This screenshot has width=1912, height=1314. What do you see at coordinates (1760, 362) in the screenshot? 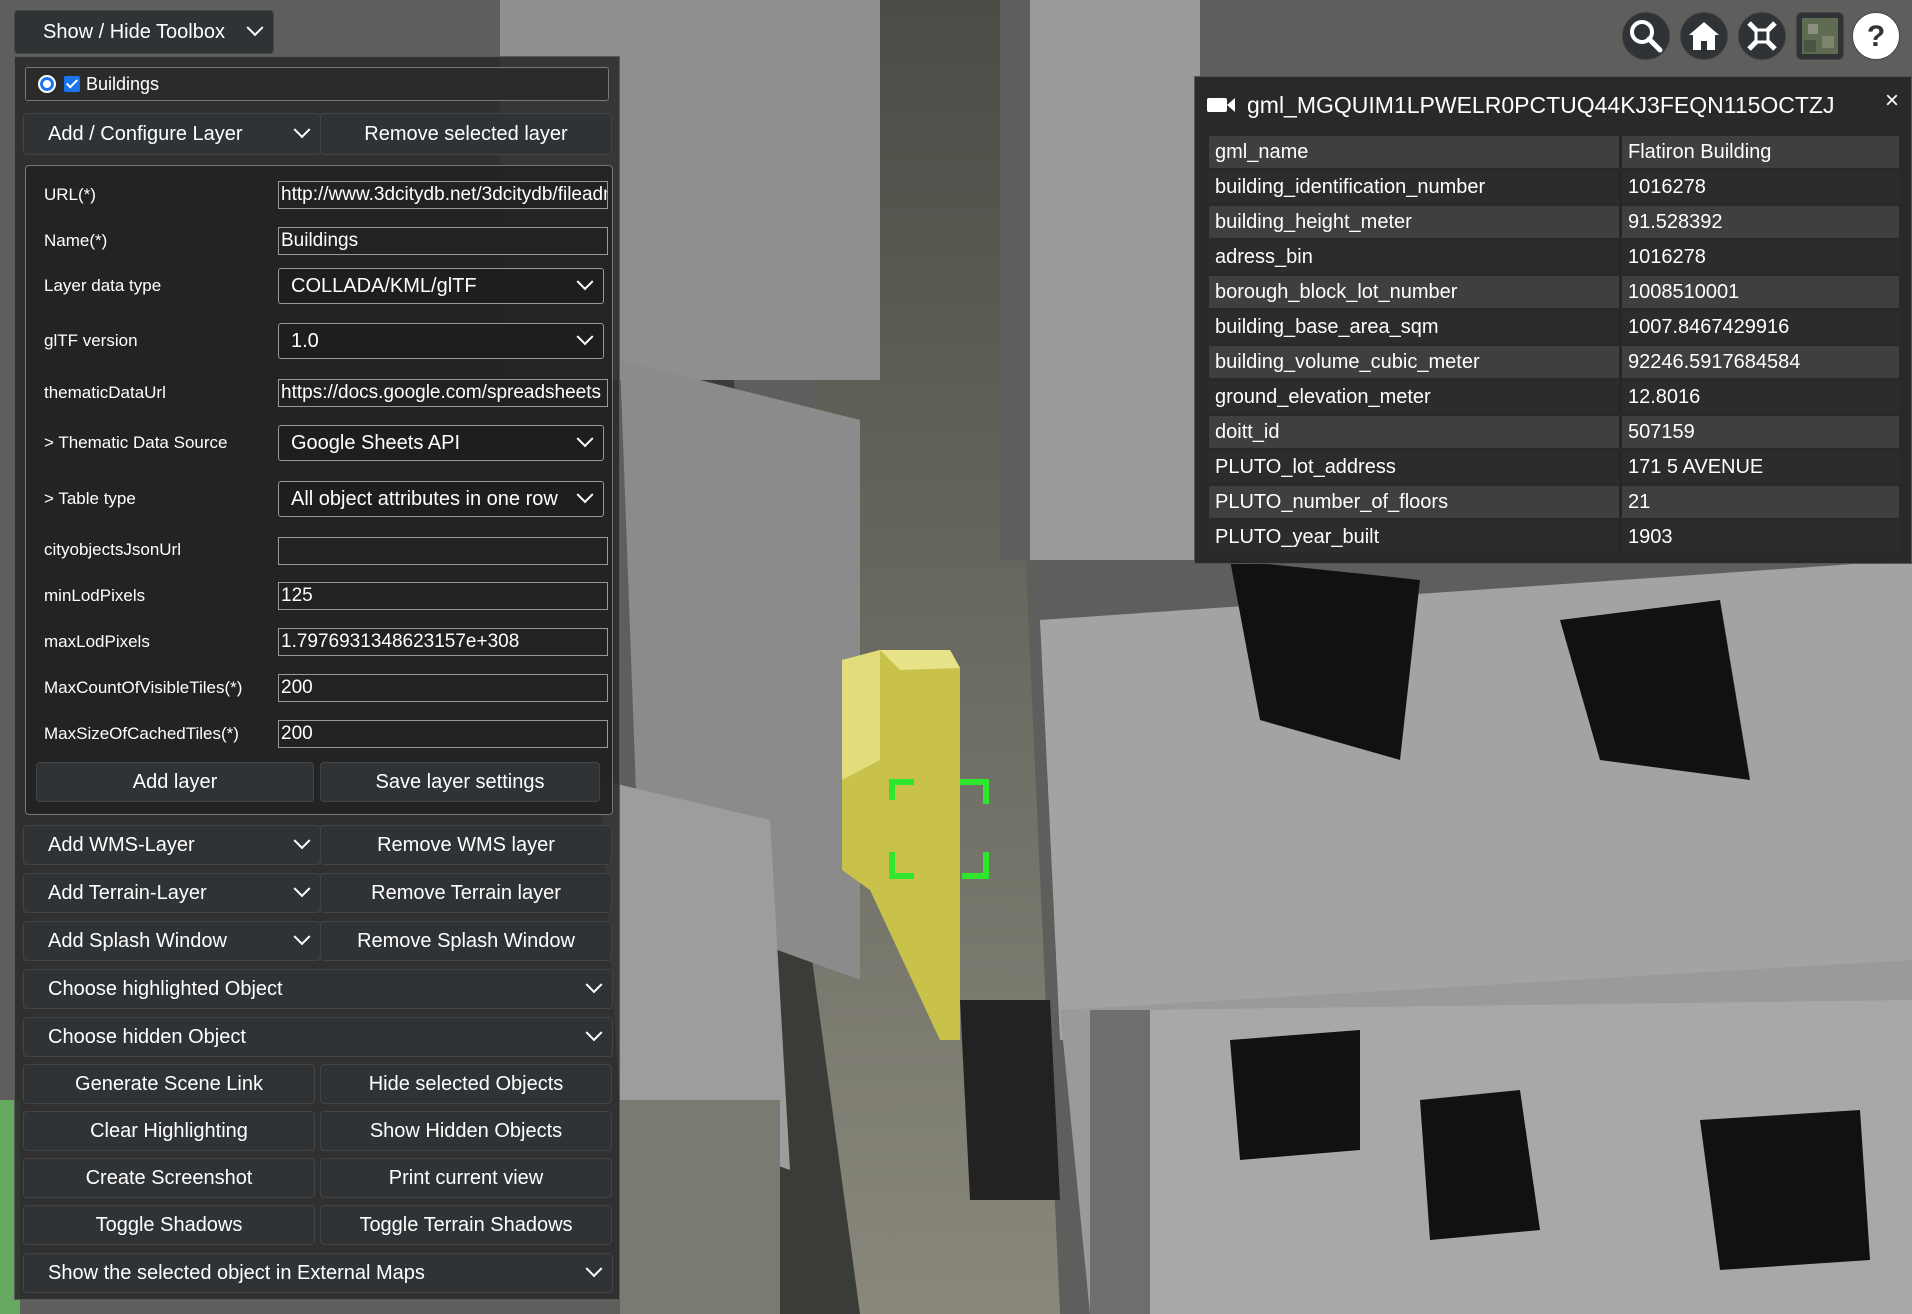
I see `attribute-value: 92246.5917684584` at bounding box center [1760, 362].